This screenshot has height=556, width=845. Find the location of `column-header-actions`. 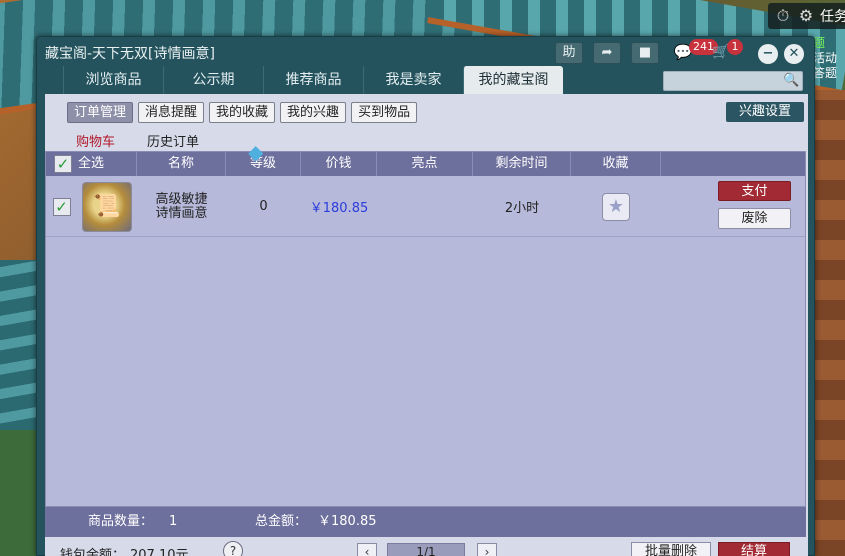

column-header-actions is located at coordinates (733, 164).